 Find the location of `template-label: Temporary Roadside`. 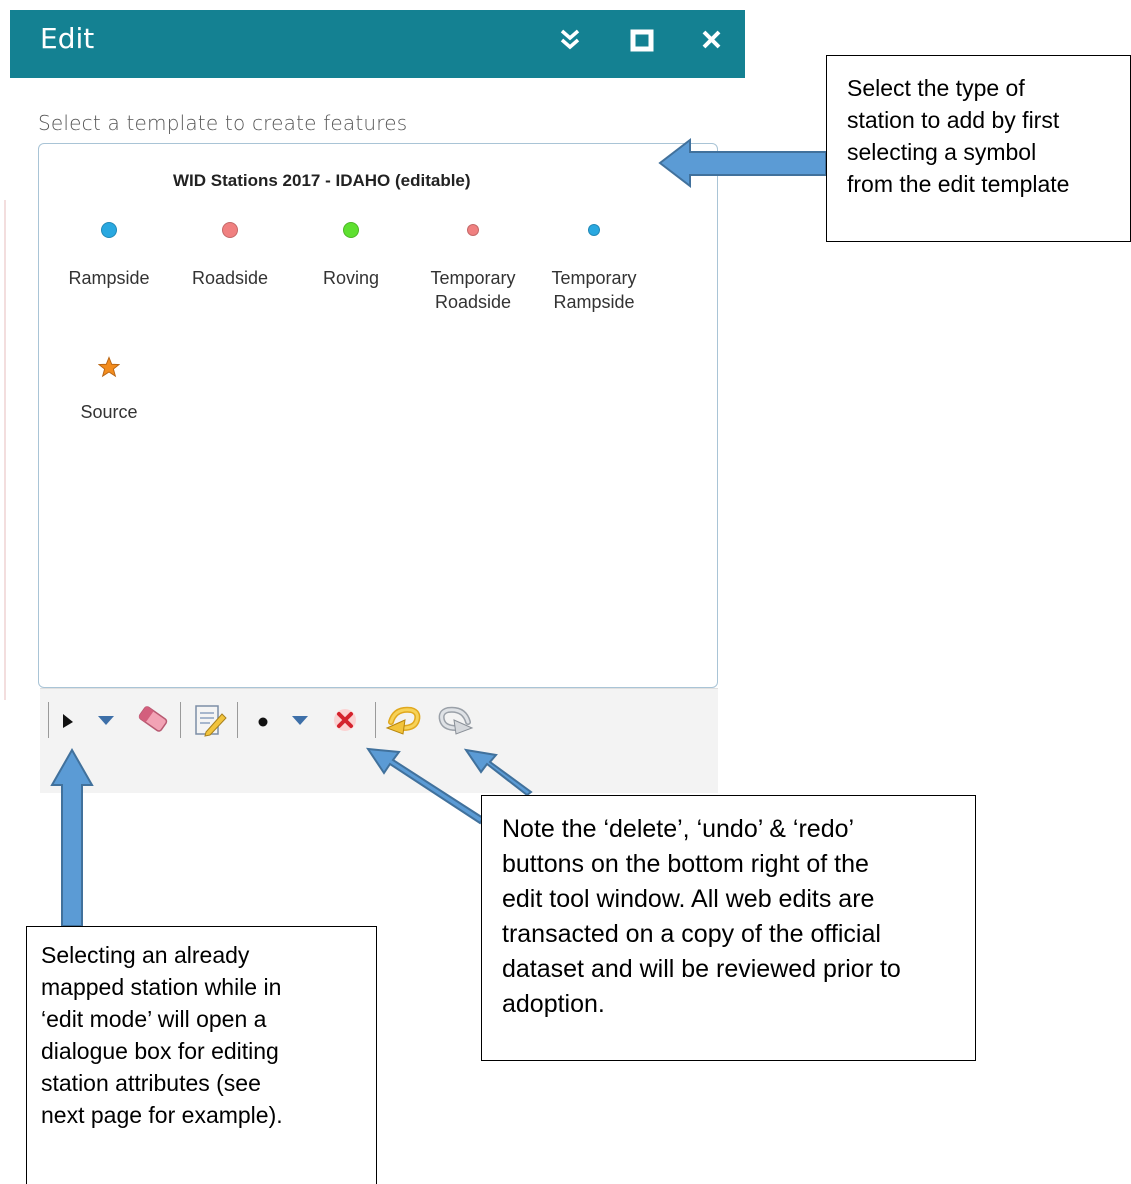

template-label: Temporary Roadside is located at coordinates (473, 290).